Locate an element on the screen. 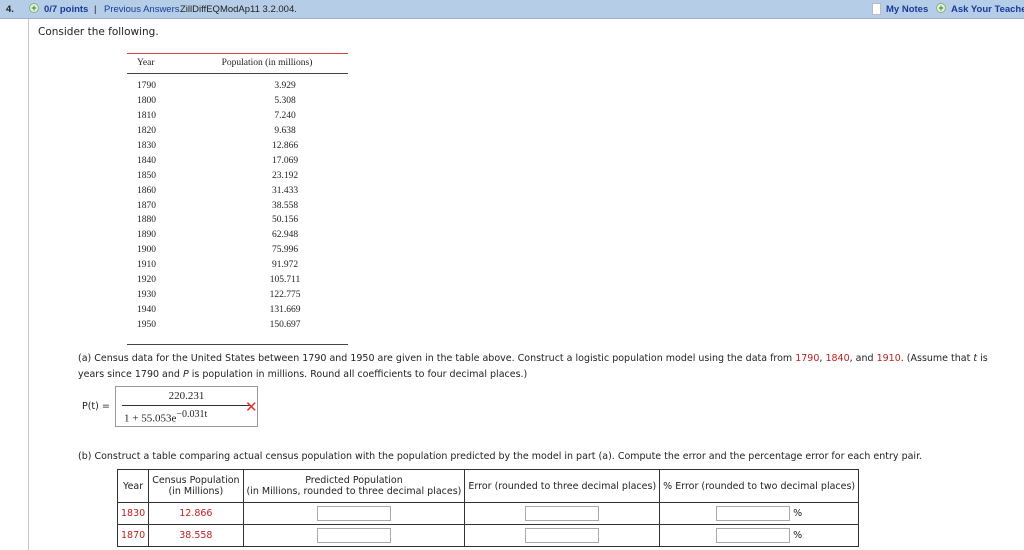 This screenshot has height=550, width=1024. text: . (Assume that is located at coordinates (937, 358).